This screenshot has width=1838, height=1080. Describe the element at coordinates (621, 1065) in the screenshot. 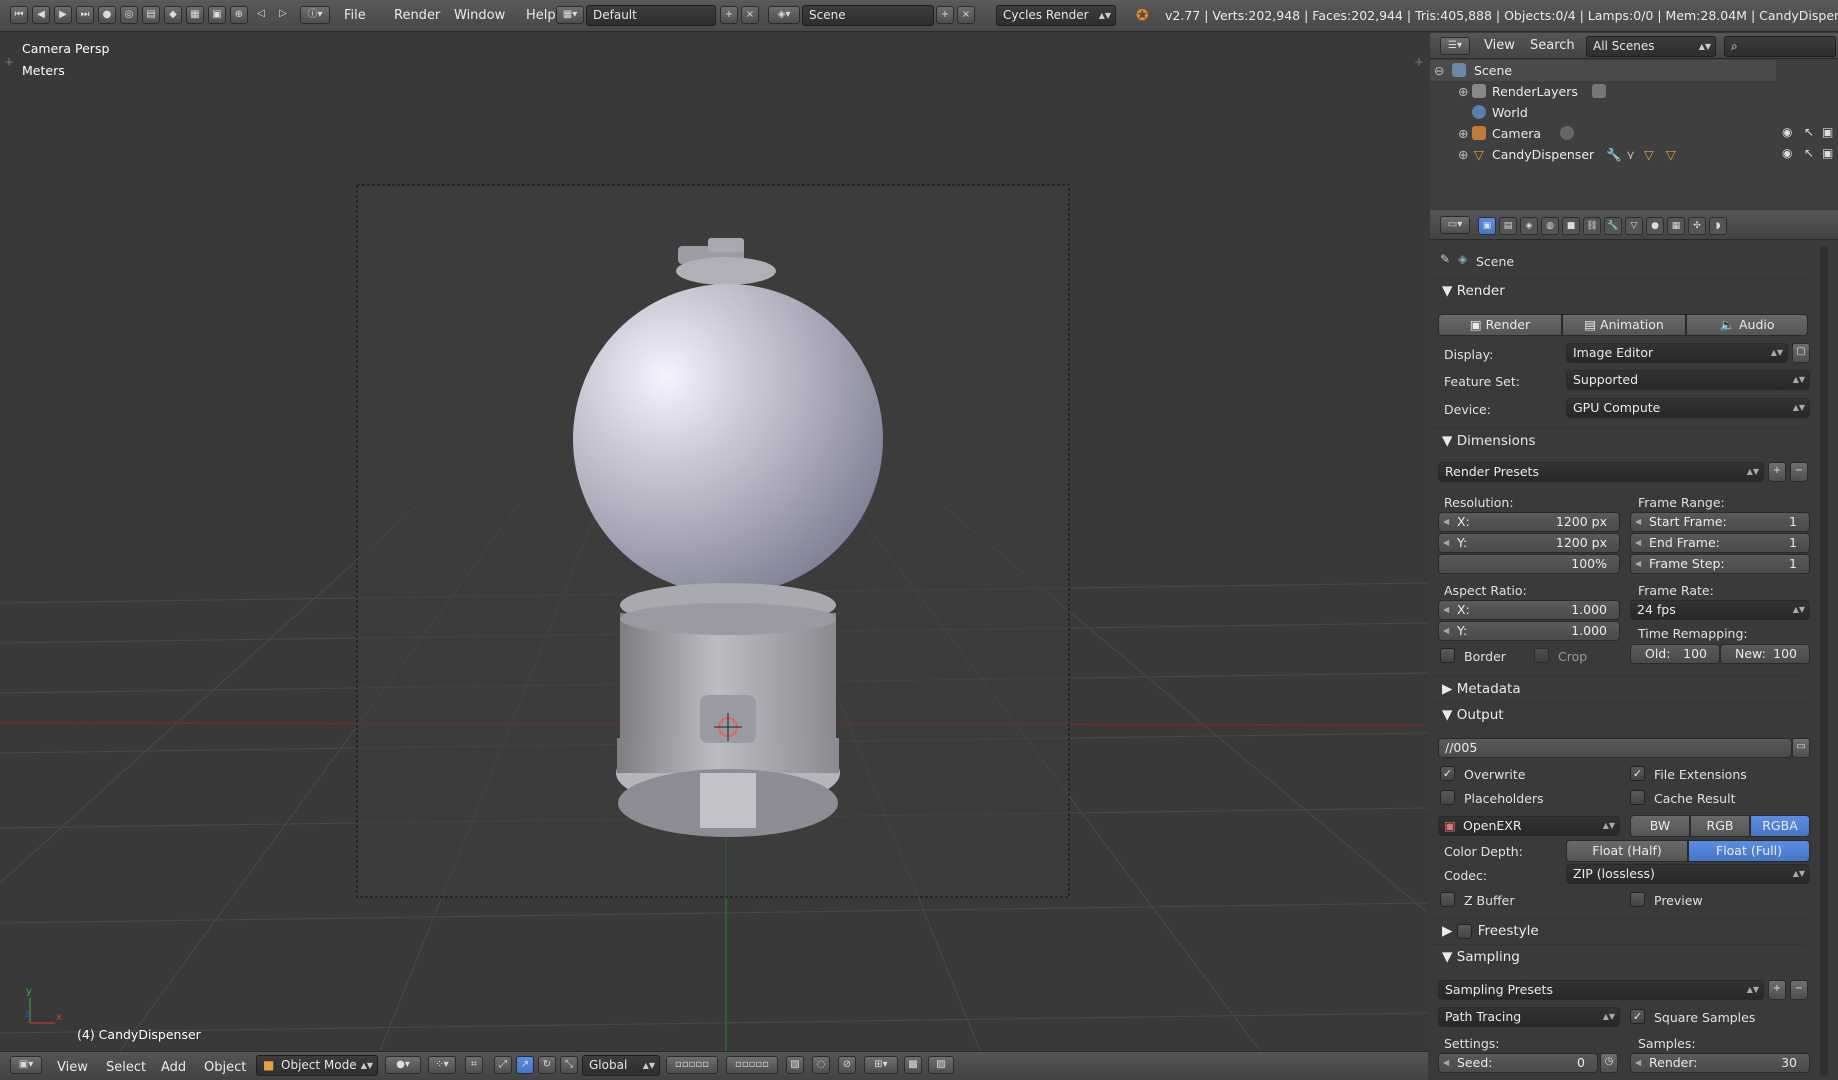

I see `orientation-select: Global ▲▼` at that location.